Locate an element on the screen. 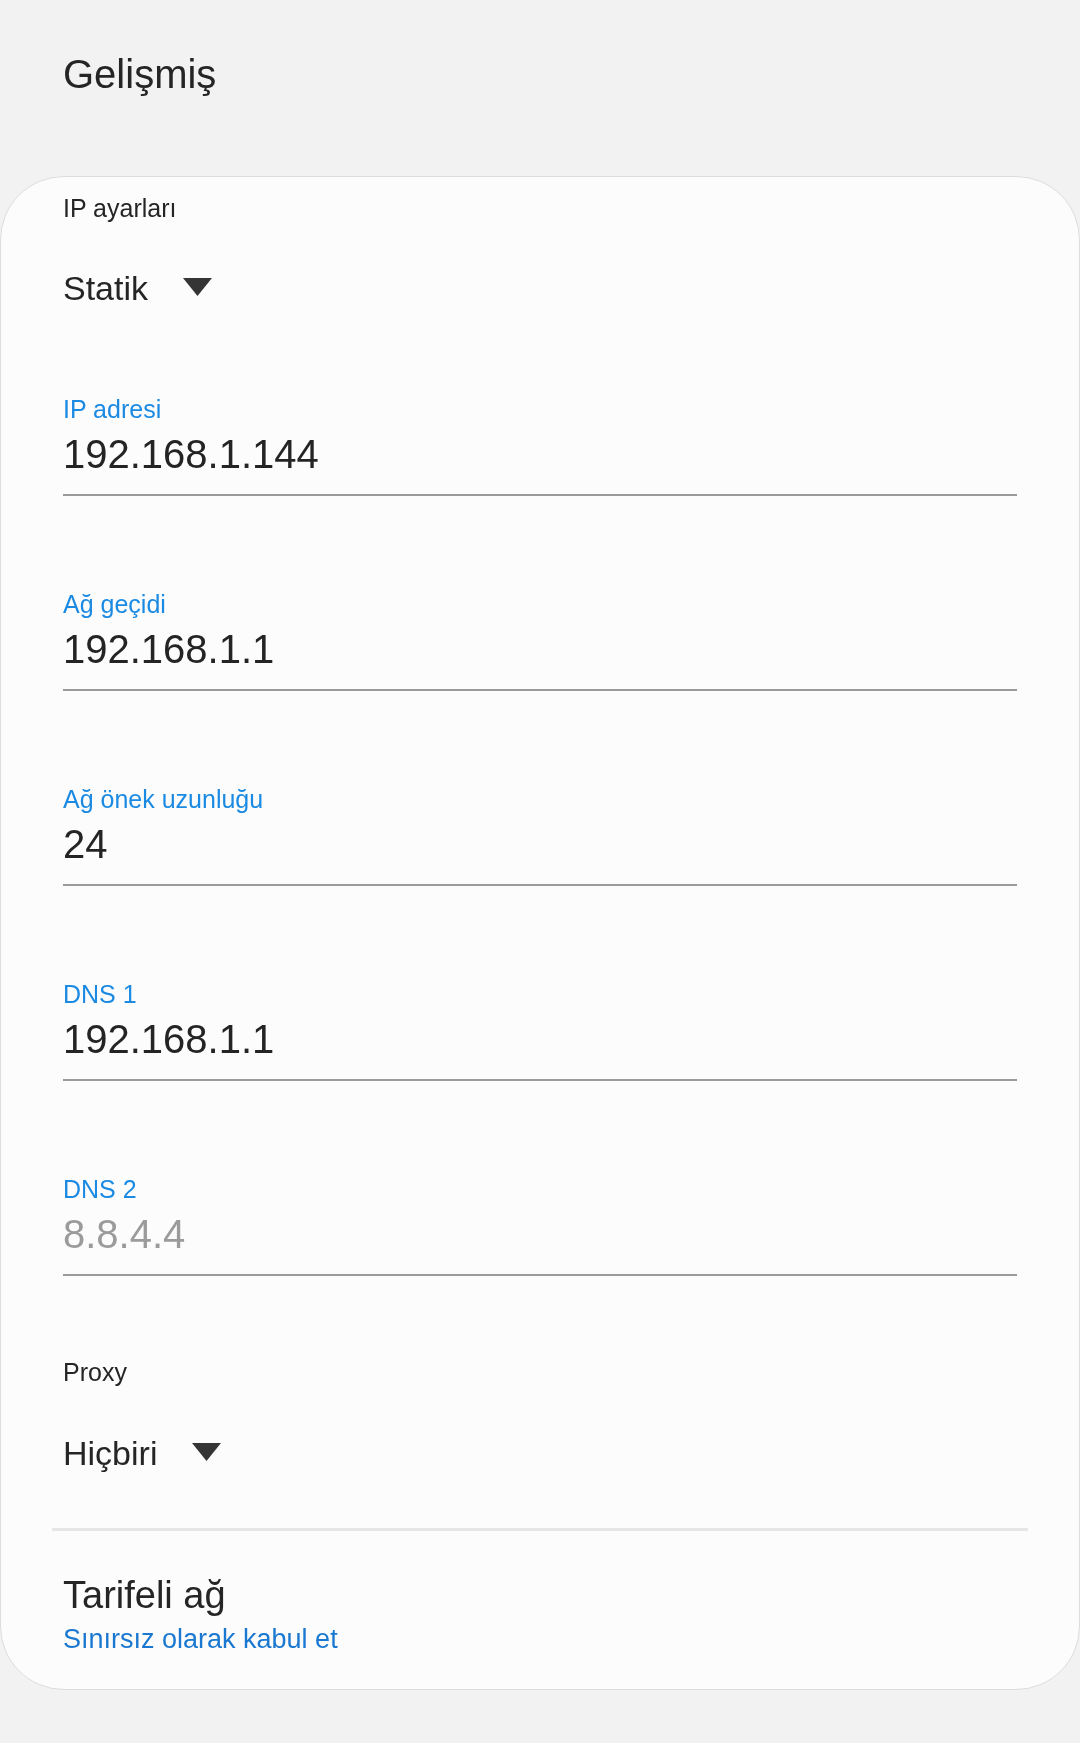  field-label: DNS 2 is located at coordinates (100, 1189).